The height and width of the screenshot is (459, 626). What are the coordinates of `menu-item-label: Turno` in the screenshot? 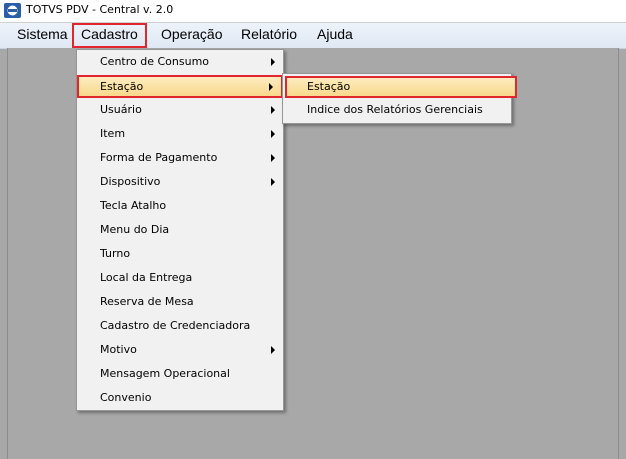 It's located at (115, 253).